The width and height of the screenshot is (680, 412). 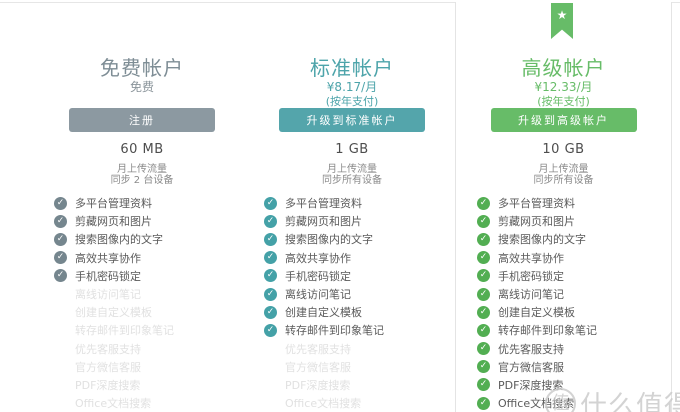 What do you see at coordinates (113, 404) in the screenshot?
I see `feature-label: Office文档搜索` at bounding box center [113, 404].